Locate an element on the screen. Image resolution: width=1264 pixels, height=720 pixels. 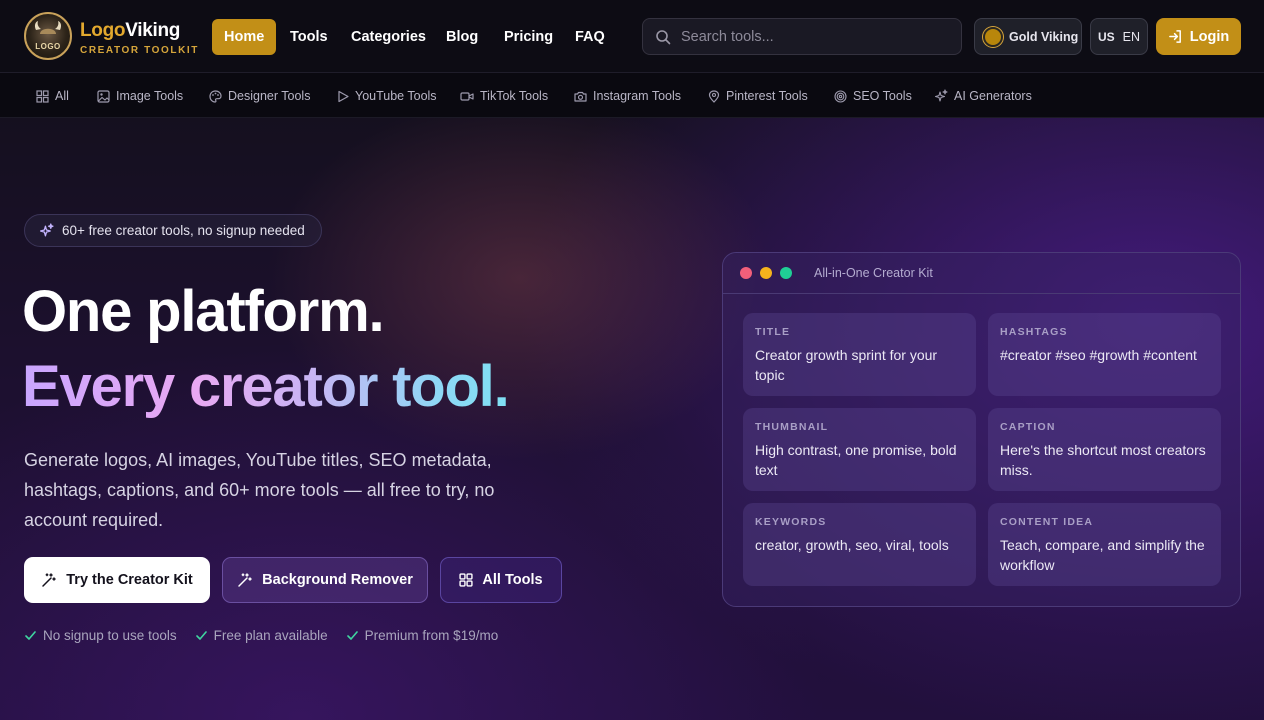
tile-label: THUMBNAIL is located at coordinates (792, 427).